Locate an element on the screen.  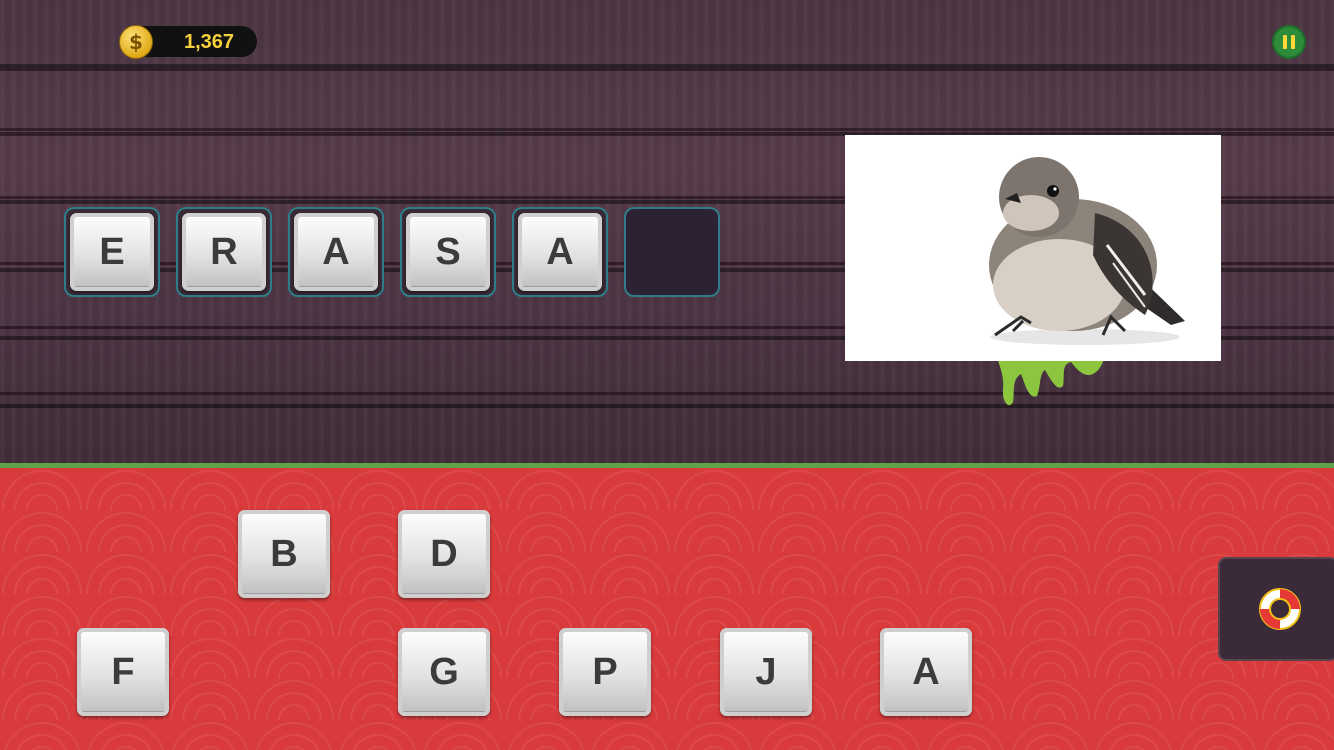
answer-letter: R is located at coordinates (224, 252).